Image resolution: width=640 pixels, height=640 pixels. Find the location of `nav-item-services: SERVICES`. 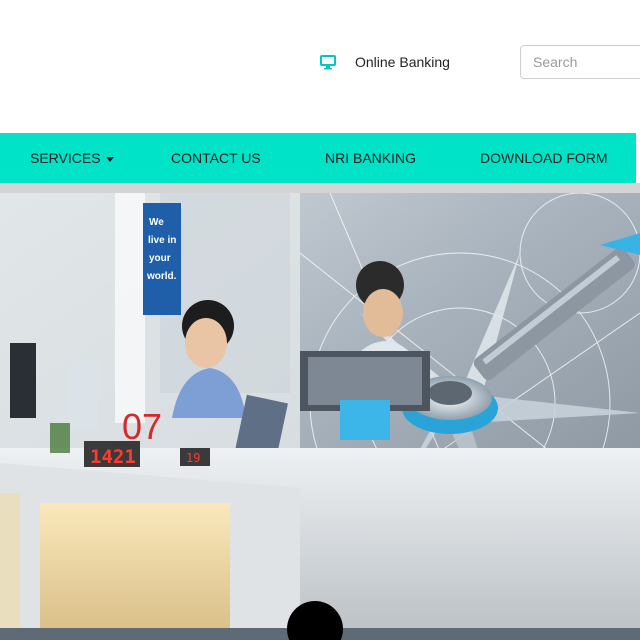

nav-item-services: SERVICES is located at coordinates (72, 158).